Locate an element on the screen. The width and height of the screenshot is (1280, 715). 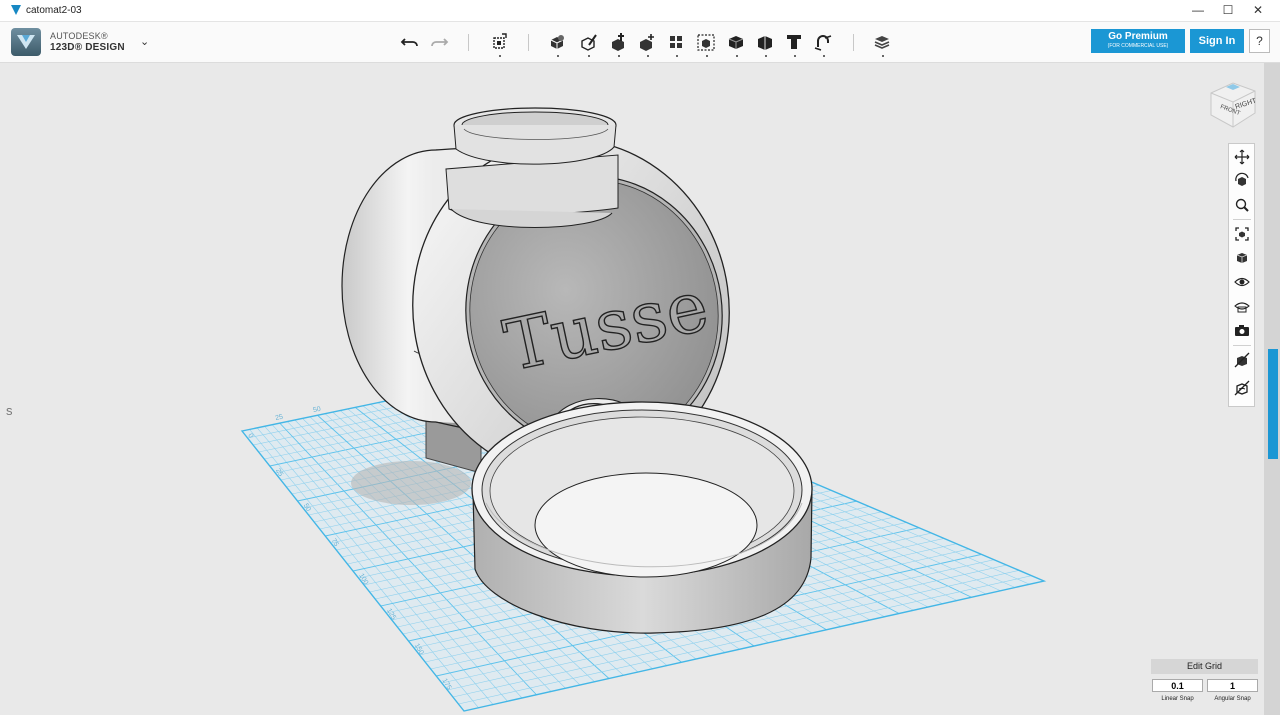
material-toggle-icon is located at coordinates (1242, 360).